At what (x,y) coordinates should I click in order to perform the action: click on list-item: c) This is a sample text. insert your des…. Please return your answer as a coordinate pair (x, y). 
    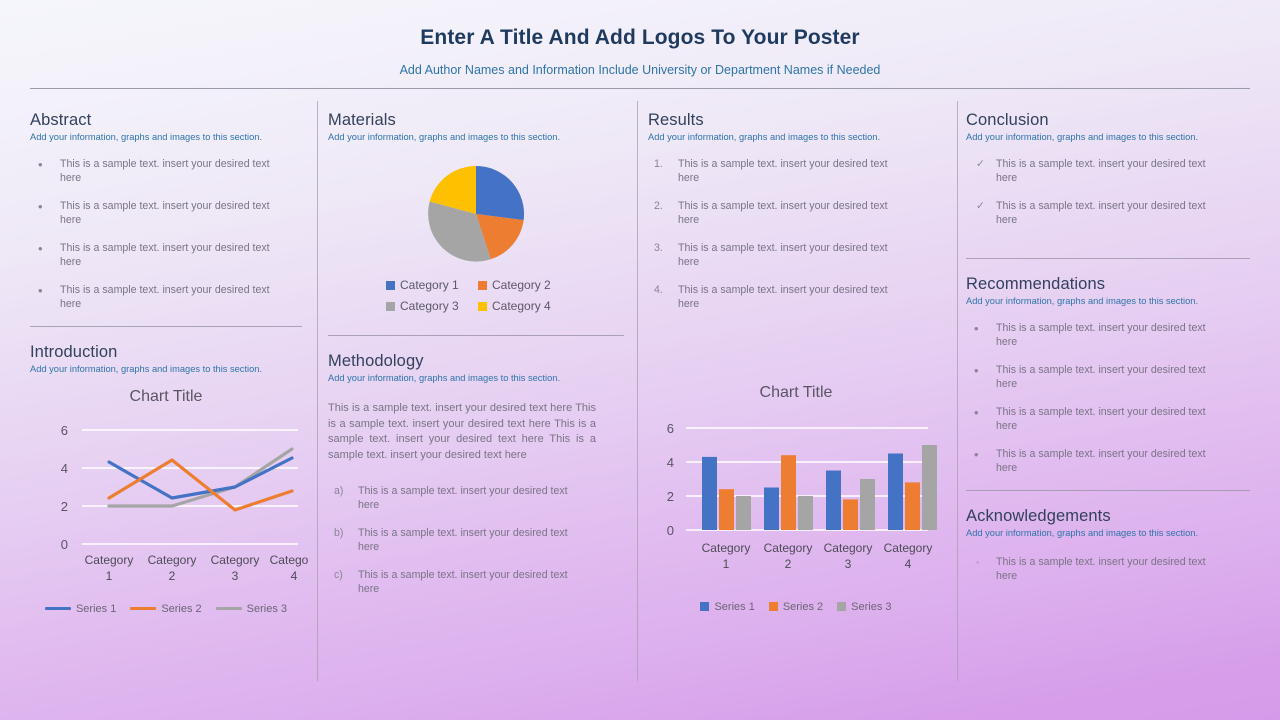
    Looking at the image, I should click on (450, 583).